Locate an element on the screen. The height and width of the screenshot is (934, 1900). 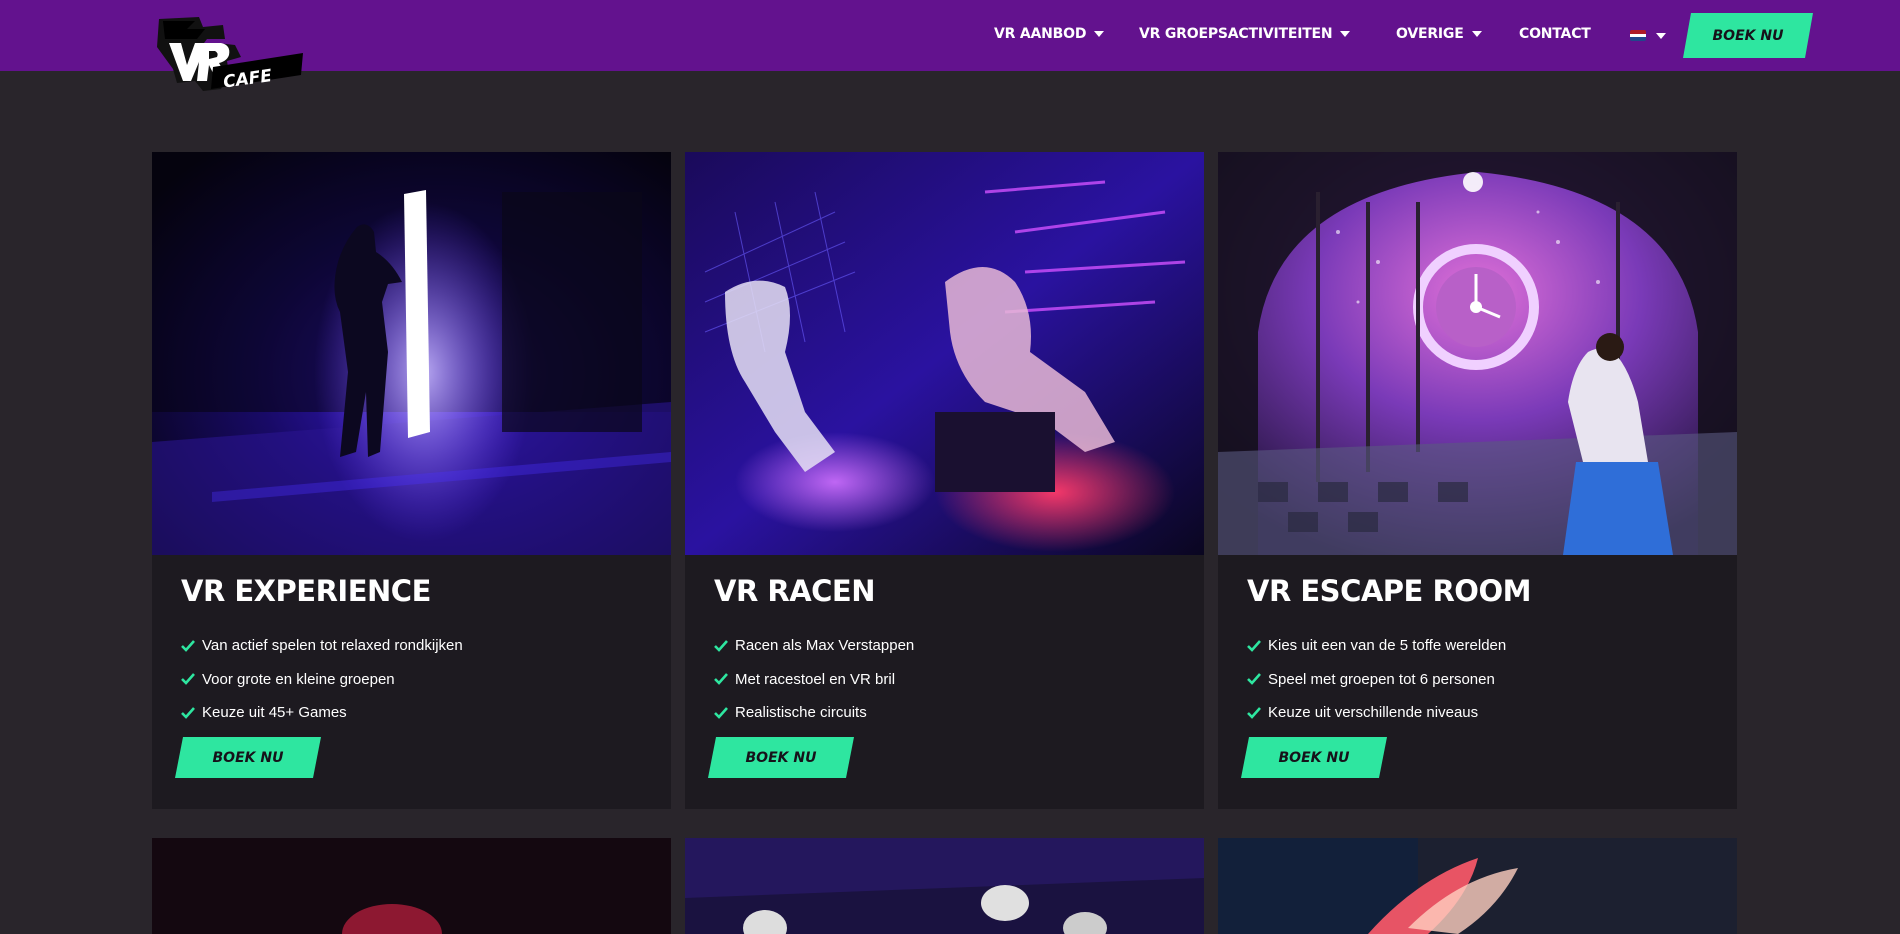
feature-text: Van actief spelen tot relaxed rondkijken is located at coordinates (332, 646).